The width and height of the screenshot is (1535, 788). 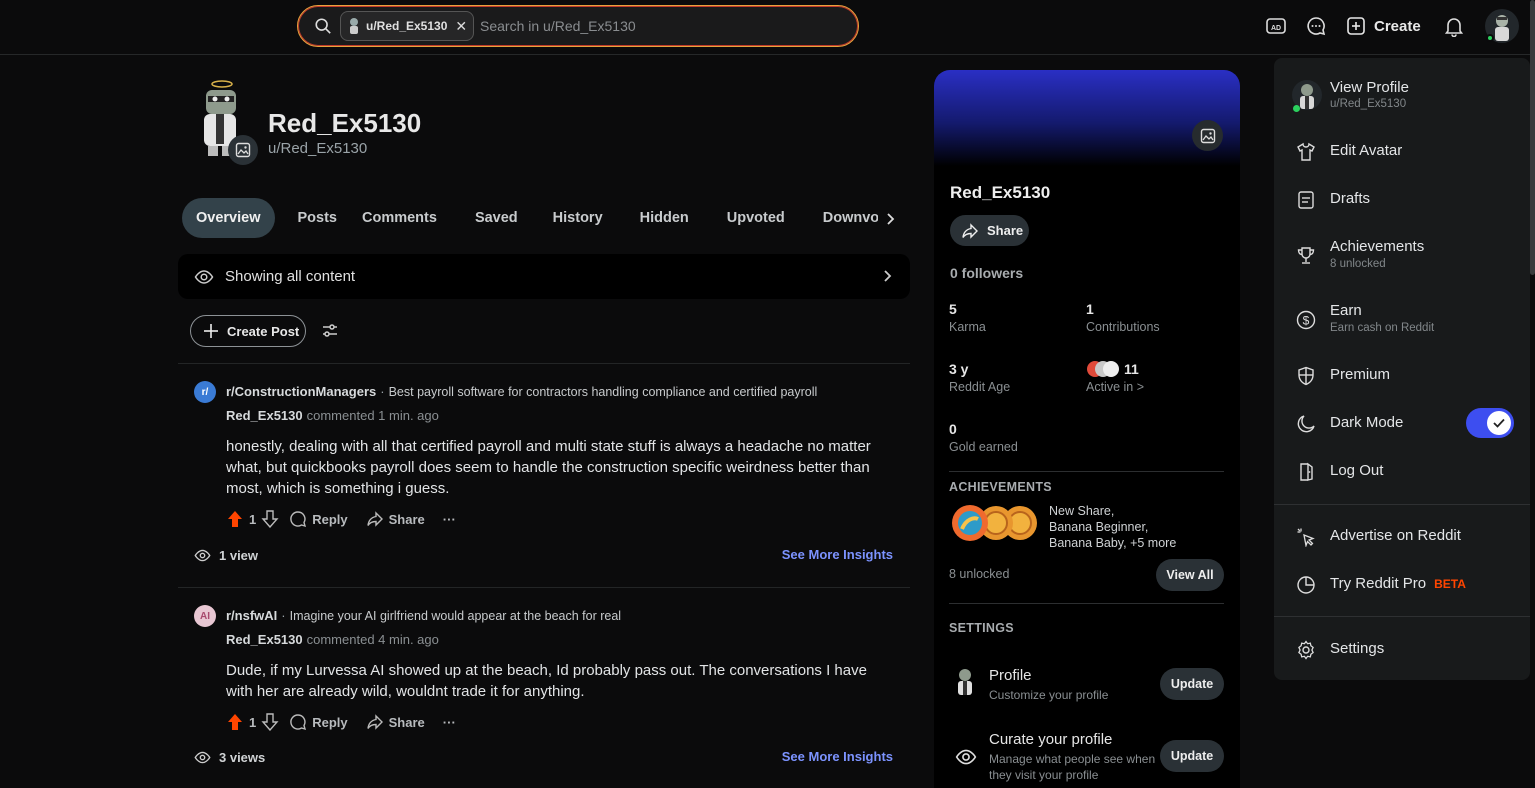 I want to click on tab-upvoted: Upvoted, so click(x=748, y=218).